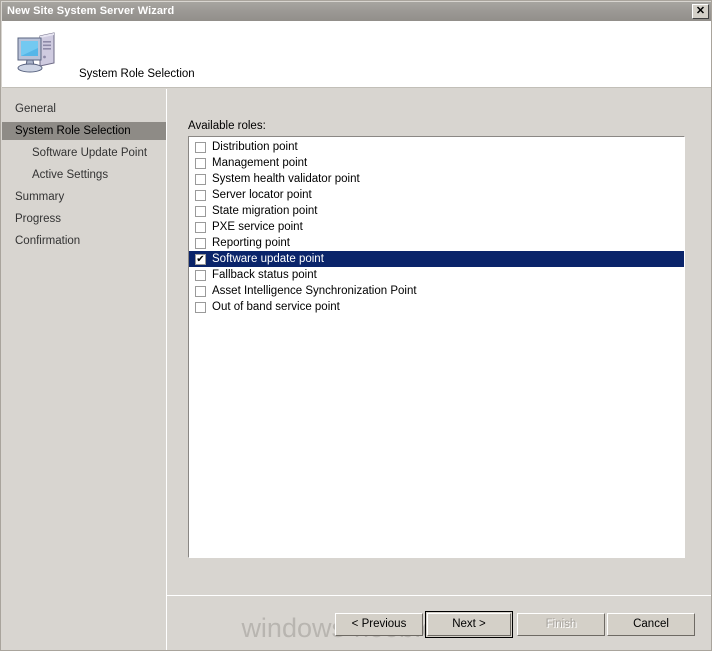 The image size is (712, 651). I want to click on next-button: Next >, so click(469, 624).